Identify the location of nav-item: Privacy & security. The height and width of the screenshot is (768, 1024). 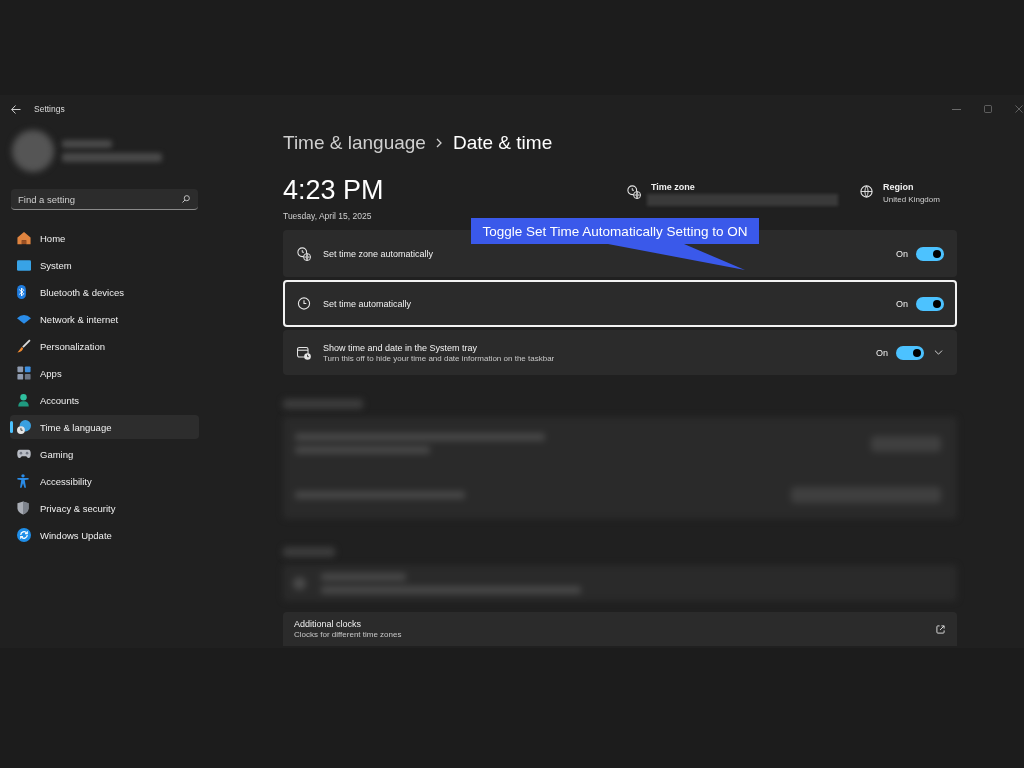
(104, 508).